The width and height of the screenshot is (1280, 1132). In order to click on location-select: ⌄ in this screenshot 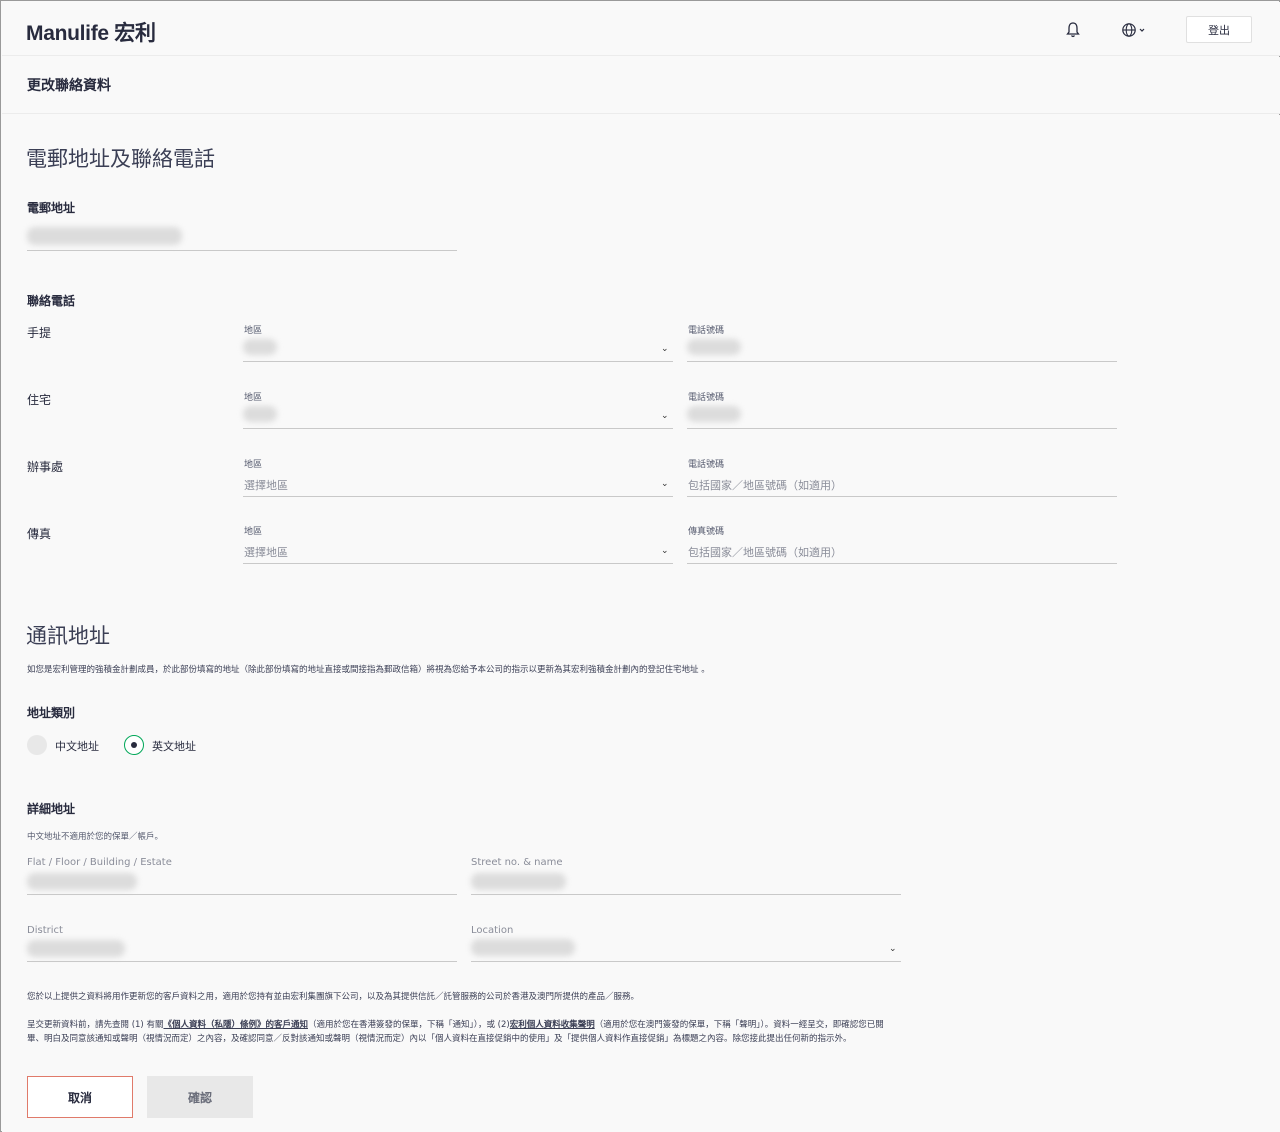, I will do `click(686, 948)`.